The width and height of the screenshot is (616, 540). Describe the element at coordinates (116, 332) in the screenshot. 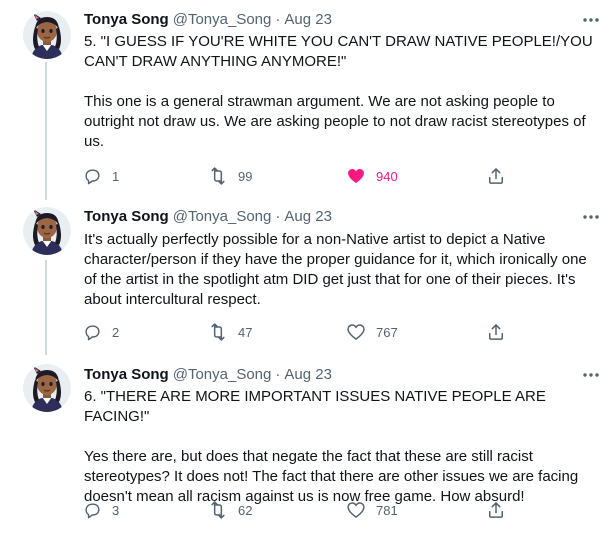

I see `reply-count: 2` at that location.